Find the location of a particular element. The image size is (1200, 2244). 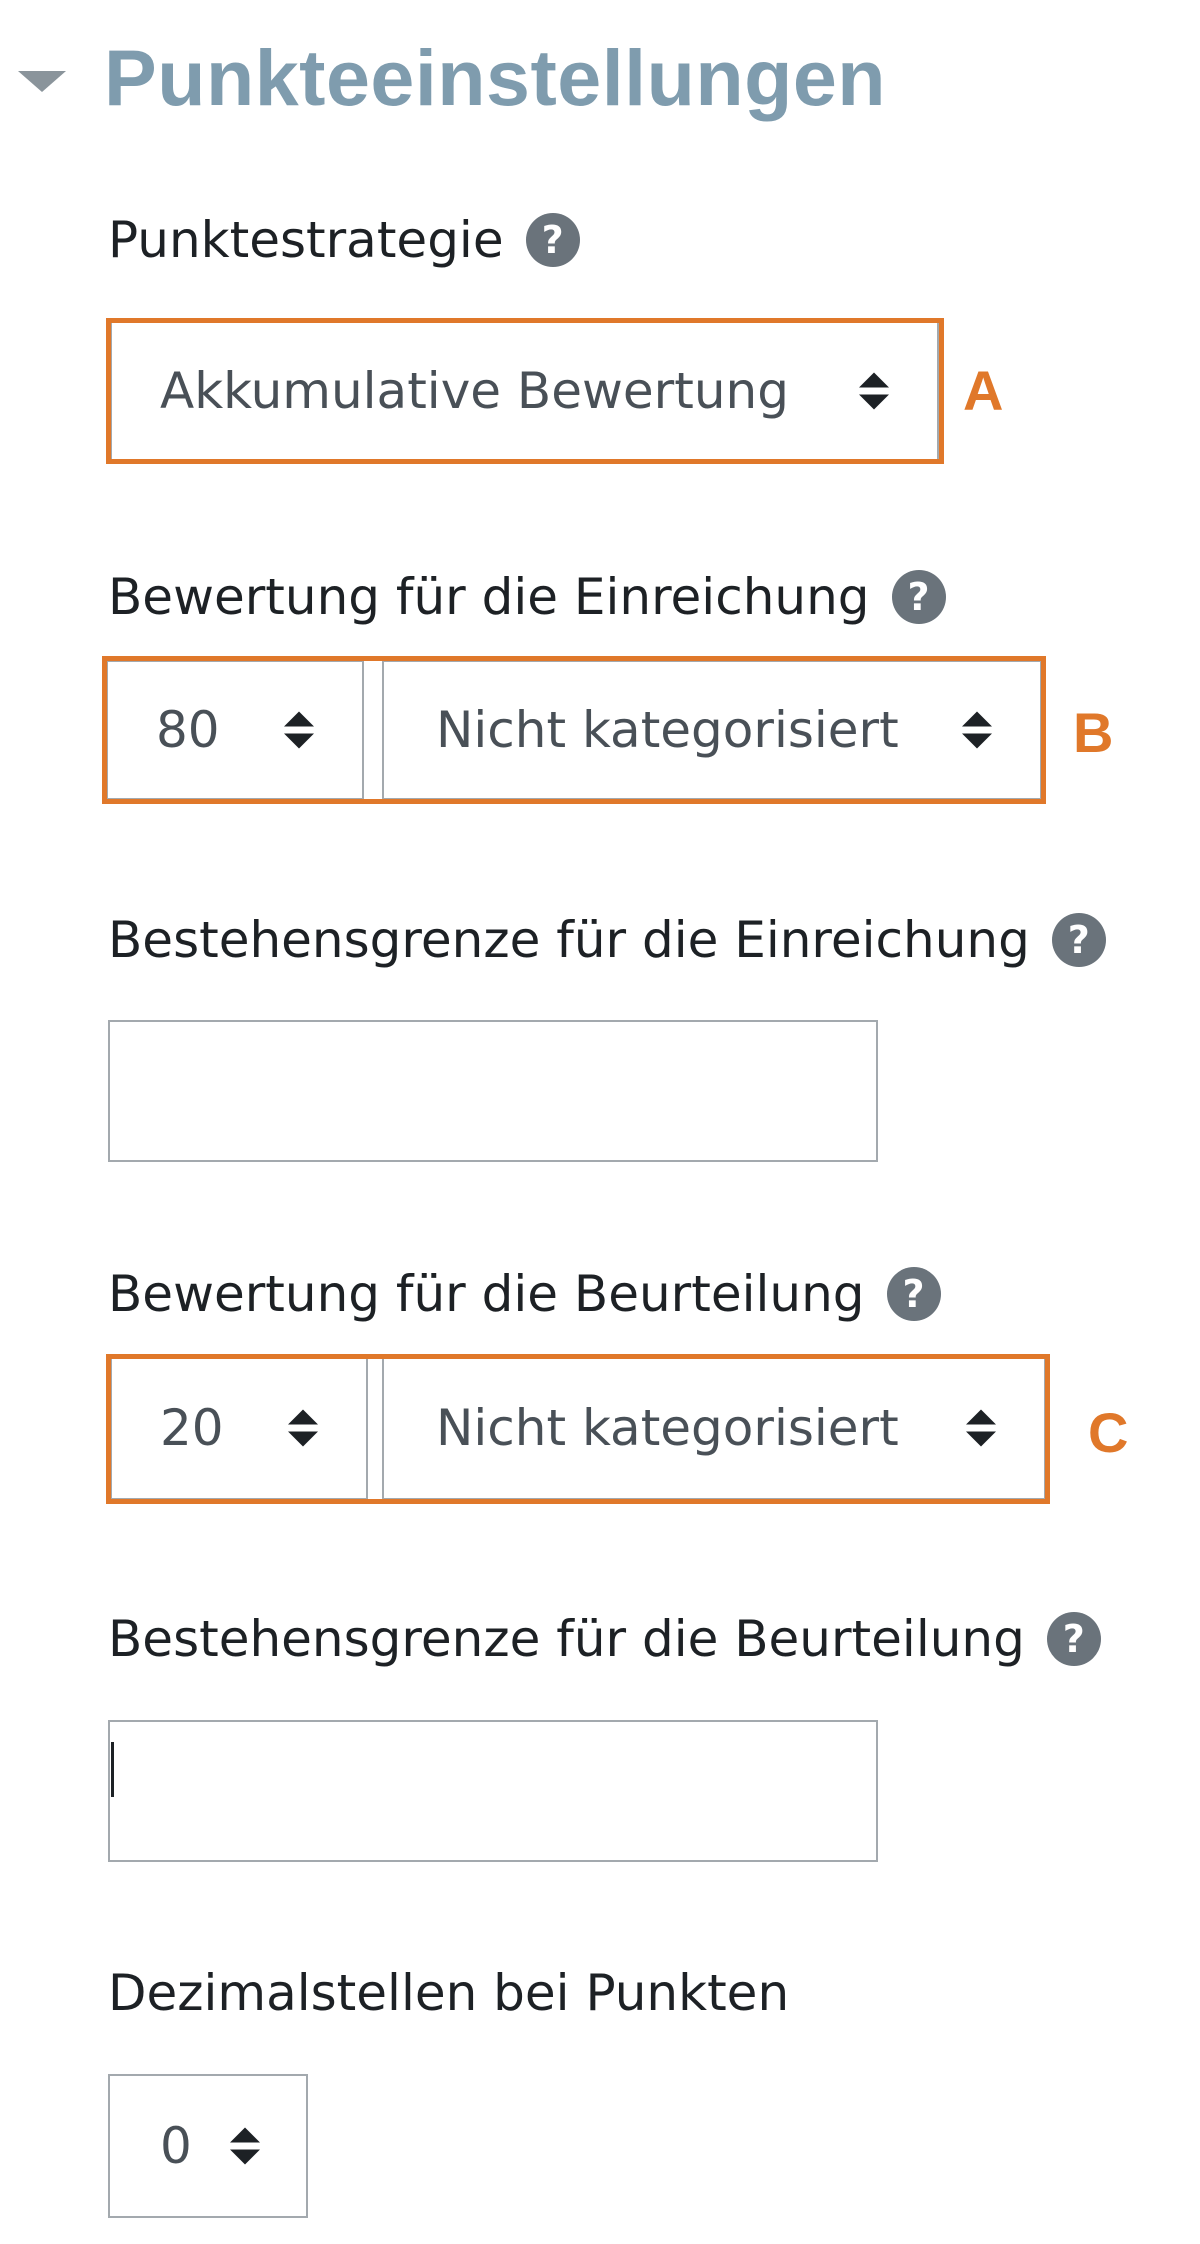

text-cursor is located at coordinates (112, 1769).